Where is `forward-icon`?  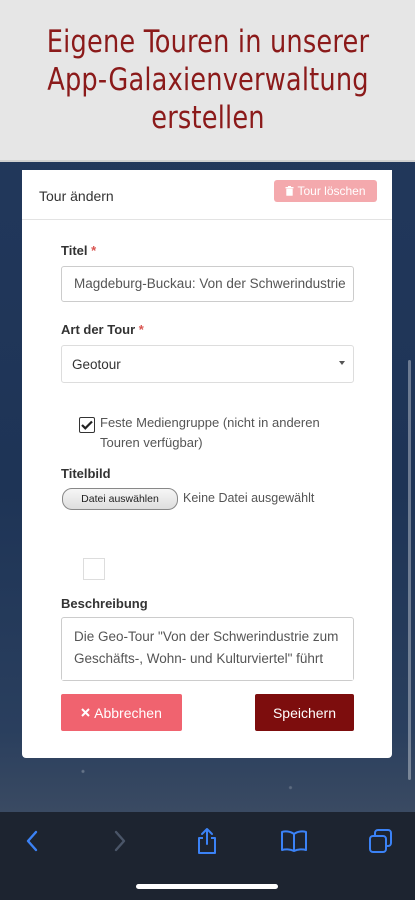
forward-icon is located at coordinates (120, 841).